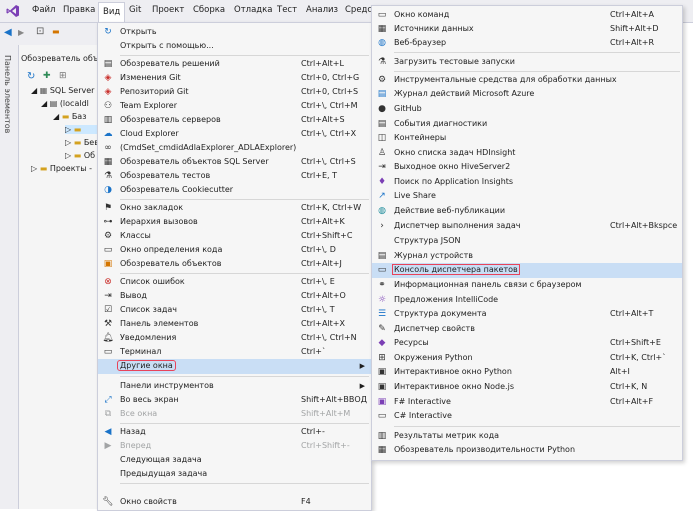 This screenshot has width=693, height=511. I want to click on menu-item-object-browser: ▣ Обозреватель объектов Ctrl+Alt+J, so click(234, 264).